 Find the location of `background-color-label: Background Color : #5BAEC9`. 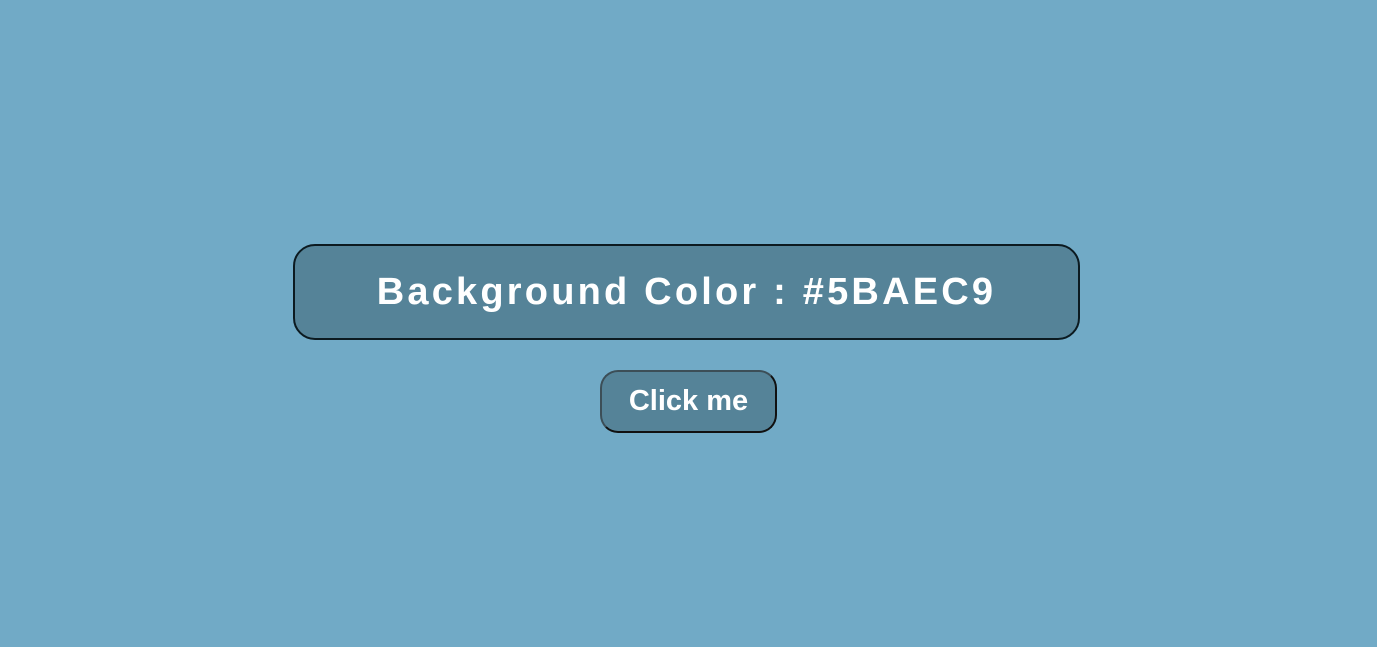

background-color-label: Background Color : #5BAEC9 is located at coordinates (686, 291).